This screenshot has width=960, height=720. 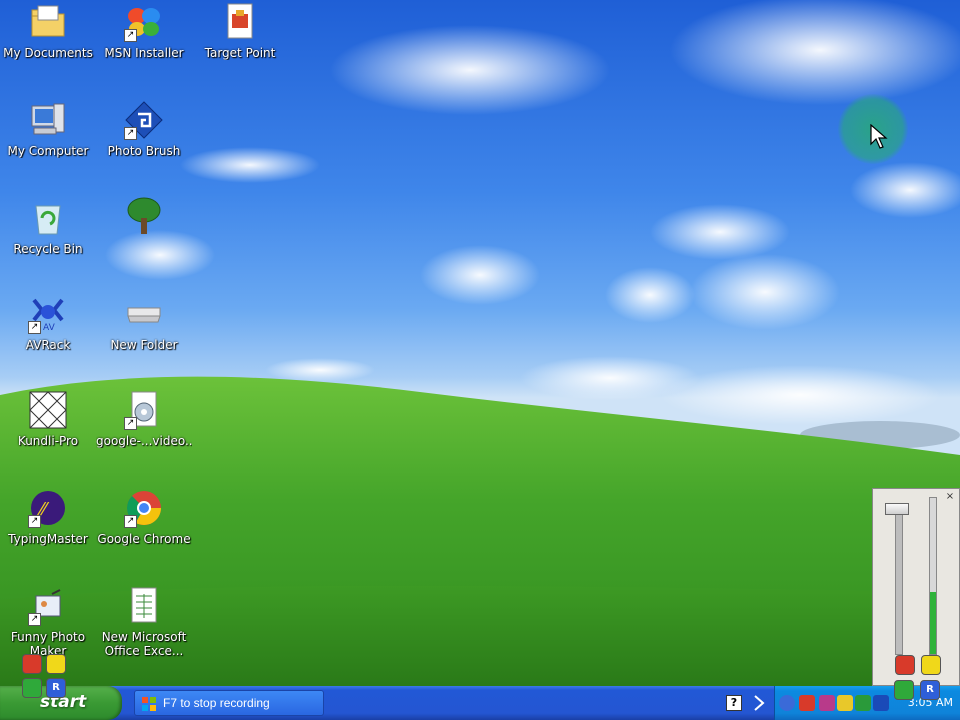 I want to click on tray-monitor-icon, so click(x=881, y=703).